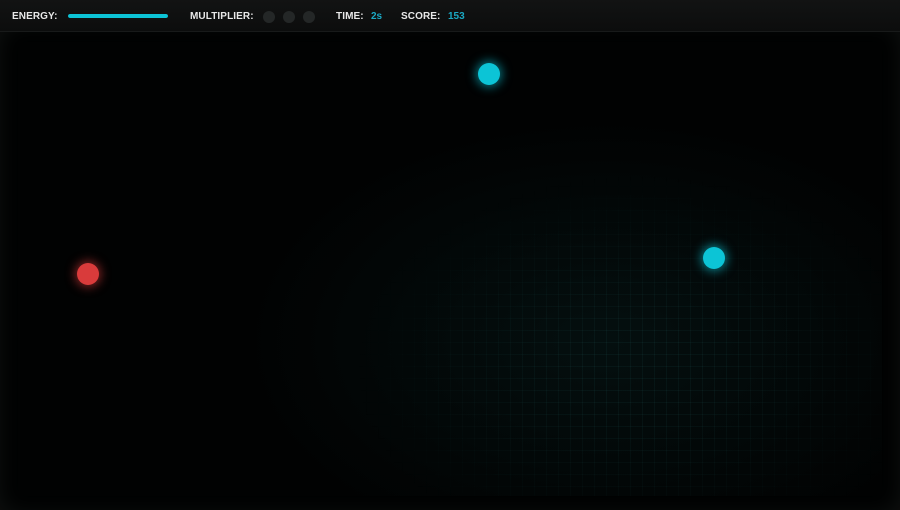 The height and width of the screenshot is (510, 900). What do you see at coordinates (222, 16) in the screenshot?
I see `multiplier-label: MULTIPLIER:` at bounding box center [222, 16].